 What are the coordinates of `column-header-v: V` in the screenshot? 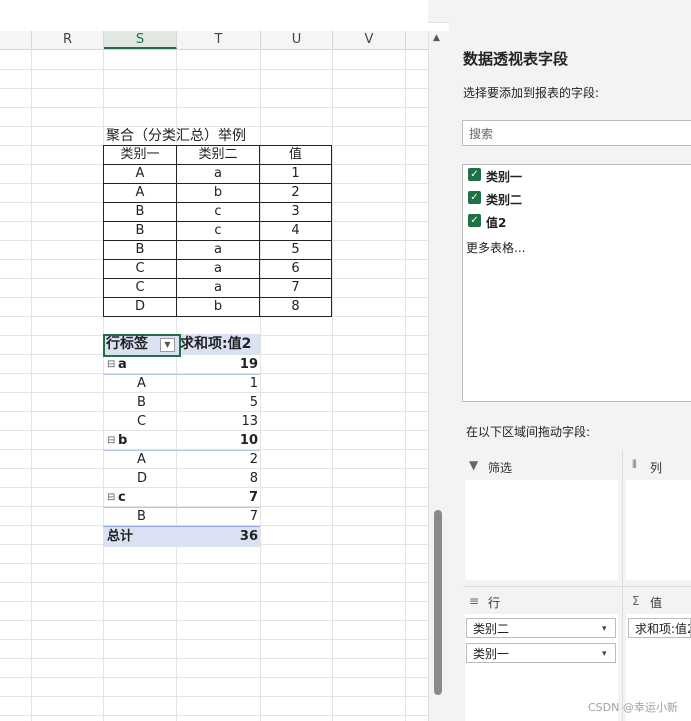 It's located at (369, 40).